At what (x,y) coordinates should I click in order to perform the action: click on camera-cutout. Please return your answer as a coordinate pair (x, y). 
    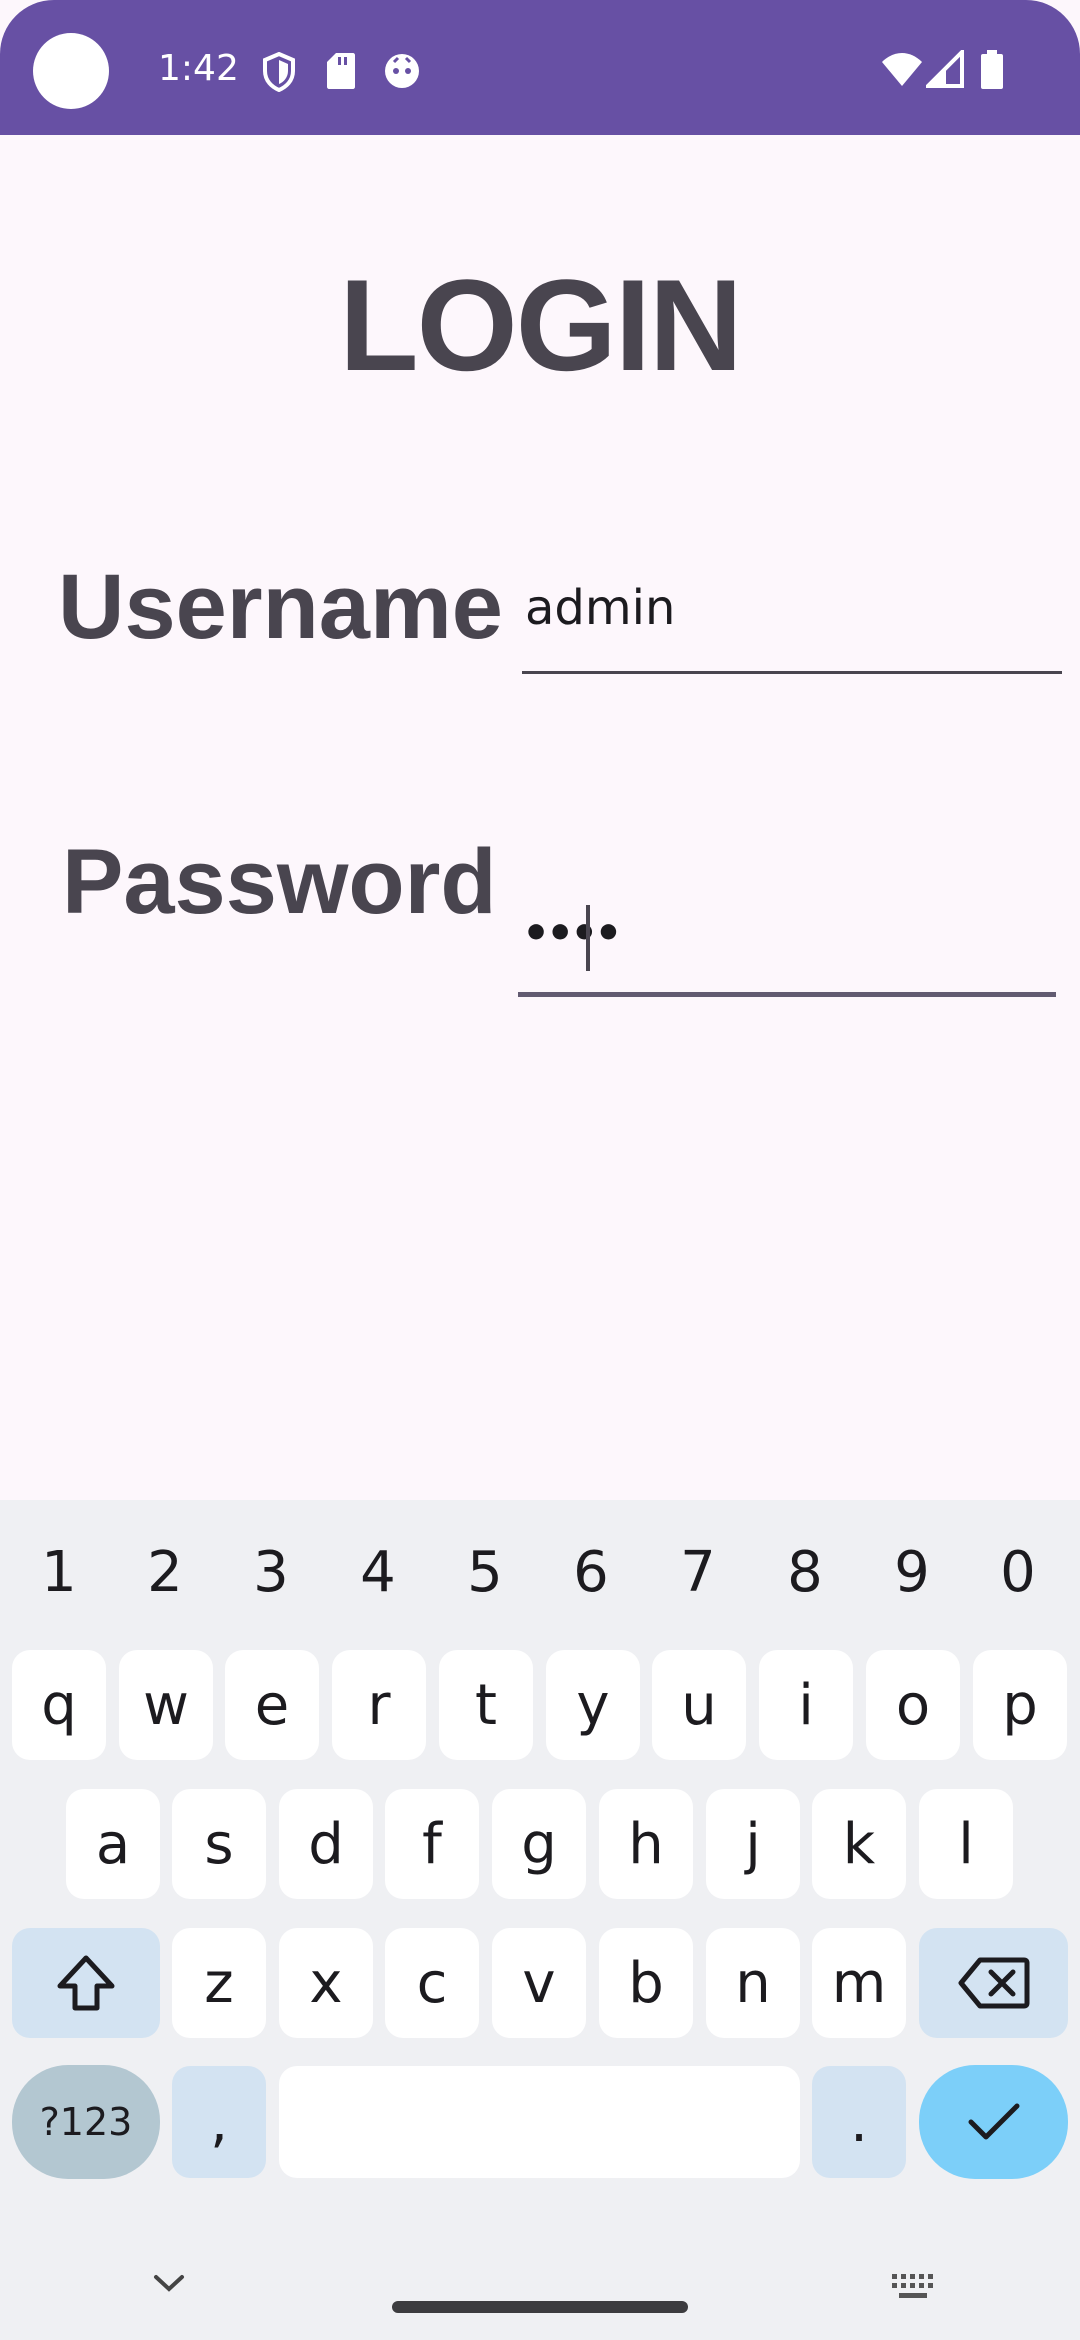
    Looking at the image, I should click on (71, 71).